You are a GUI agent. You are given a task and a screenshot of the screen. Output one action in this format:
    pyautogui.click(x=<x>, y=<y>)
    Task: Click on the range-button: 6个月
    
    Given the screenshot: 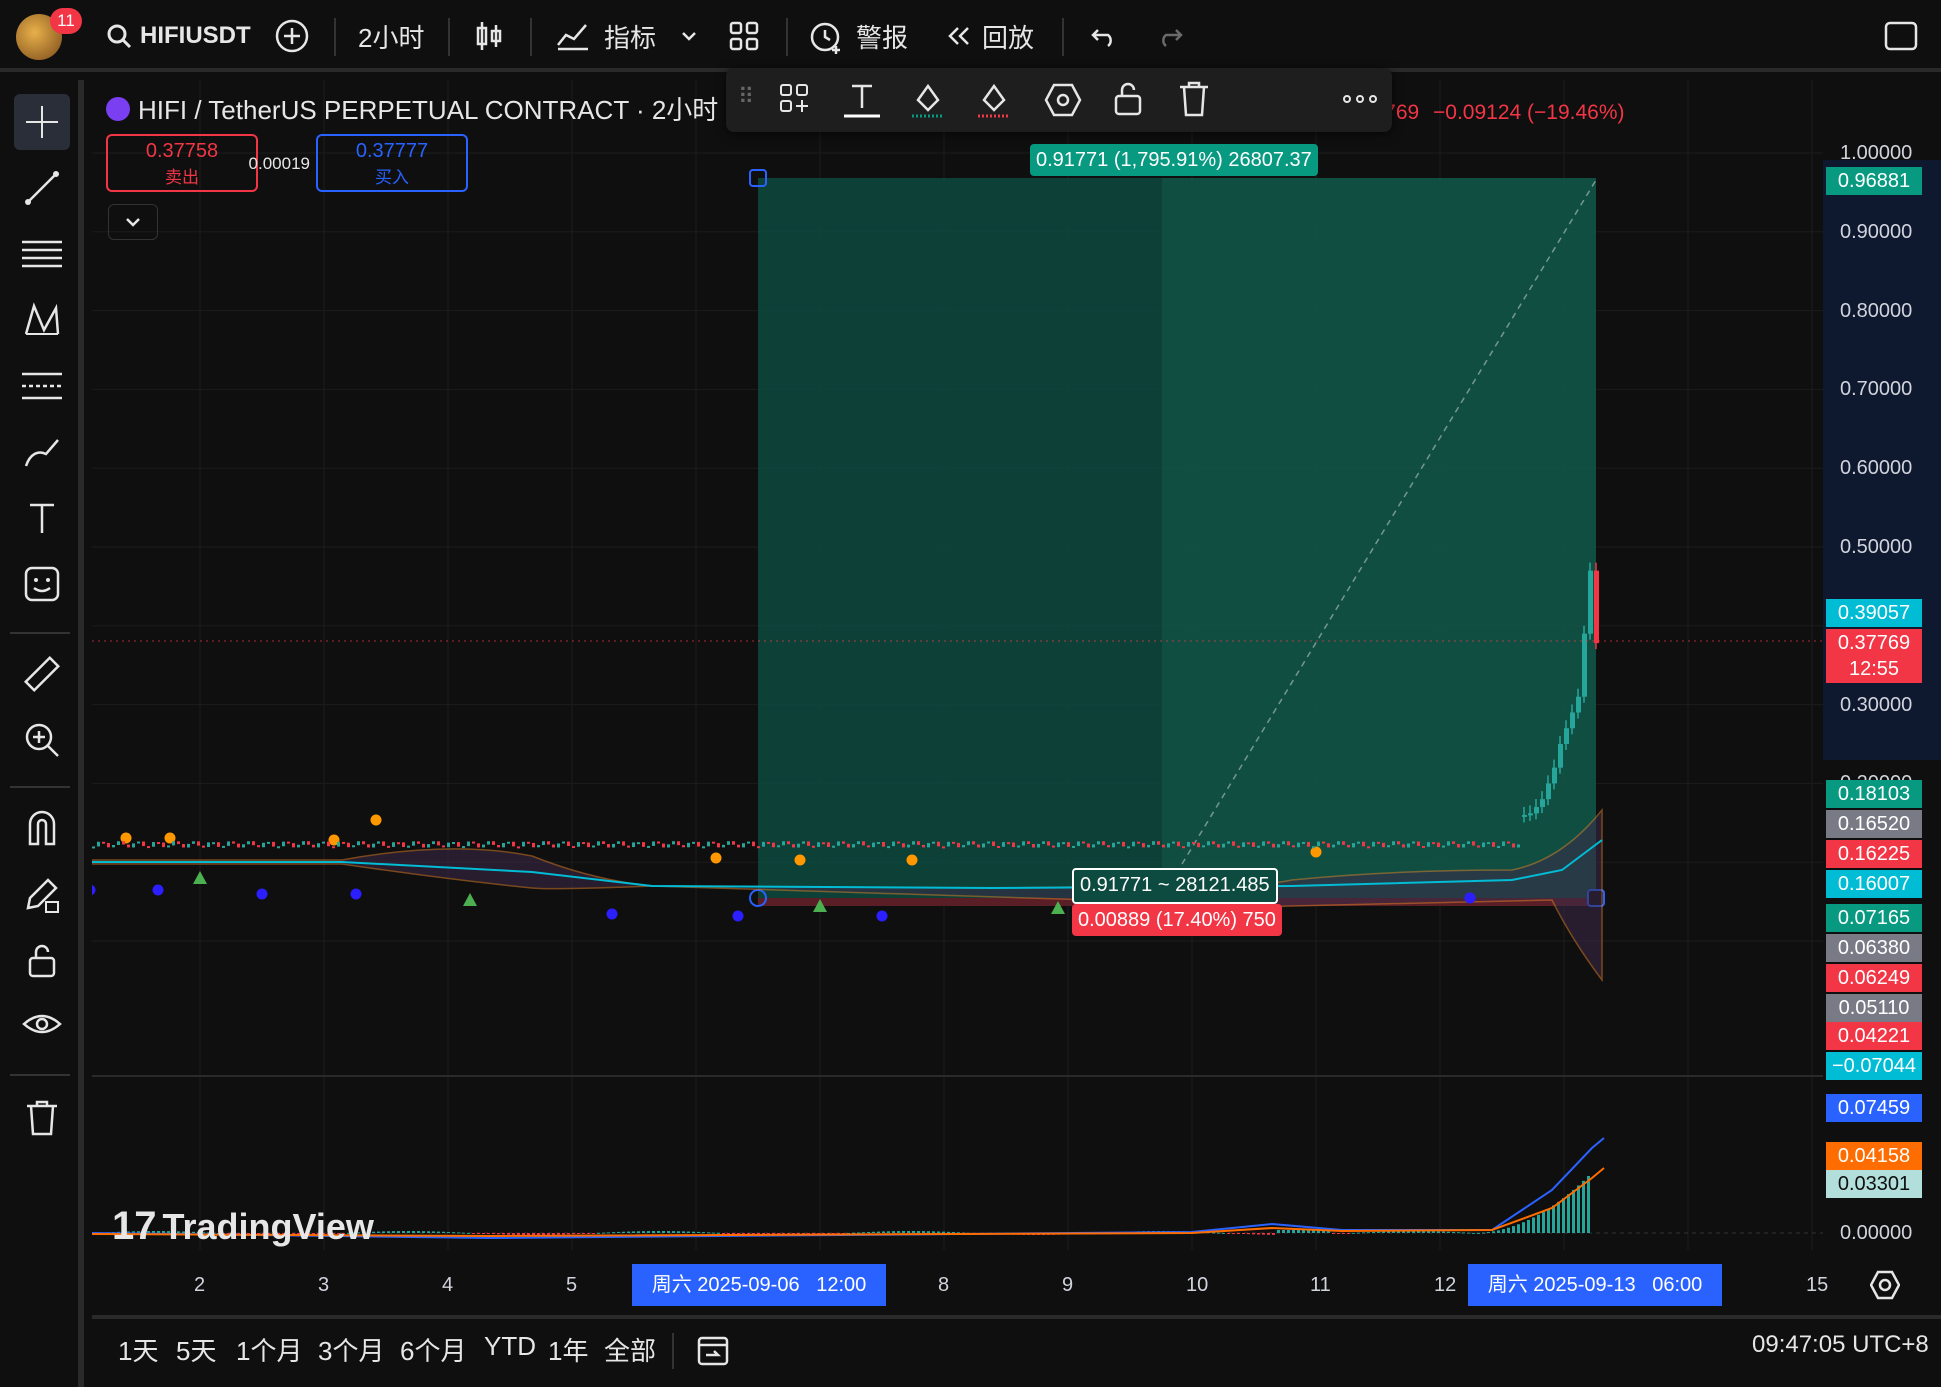 What is the action you would take?
    pyautogui.click(x=433, y=1349)
    